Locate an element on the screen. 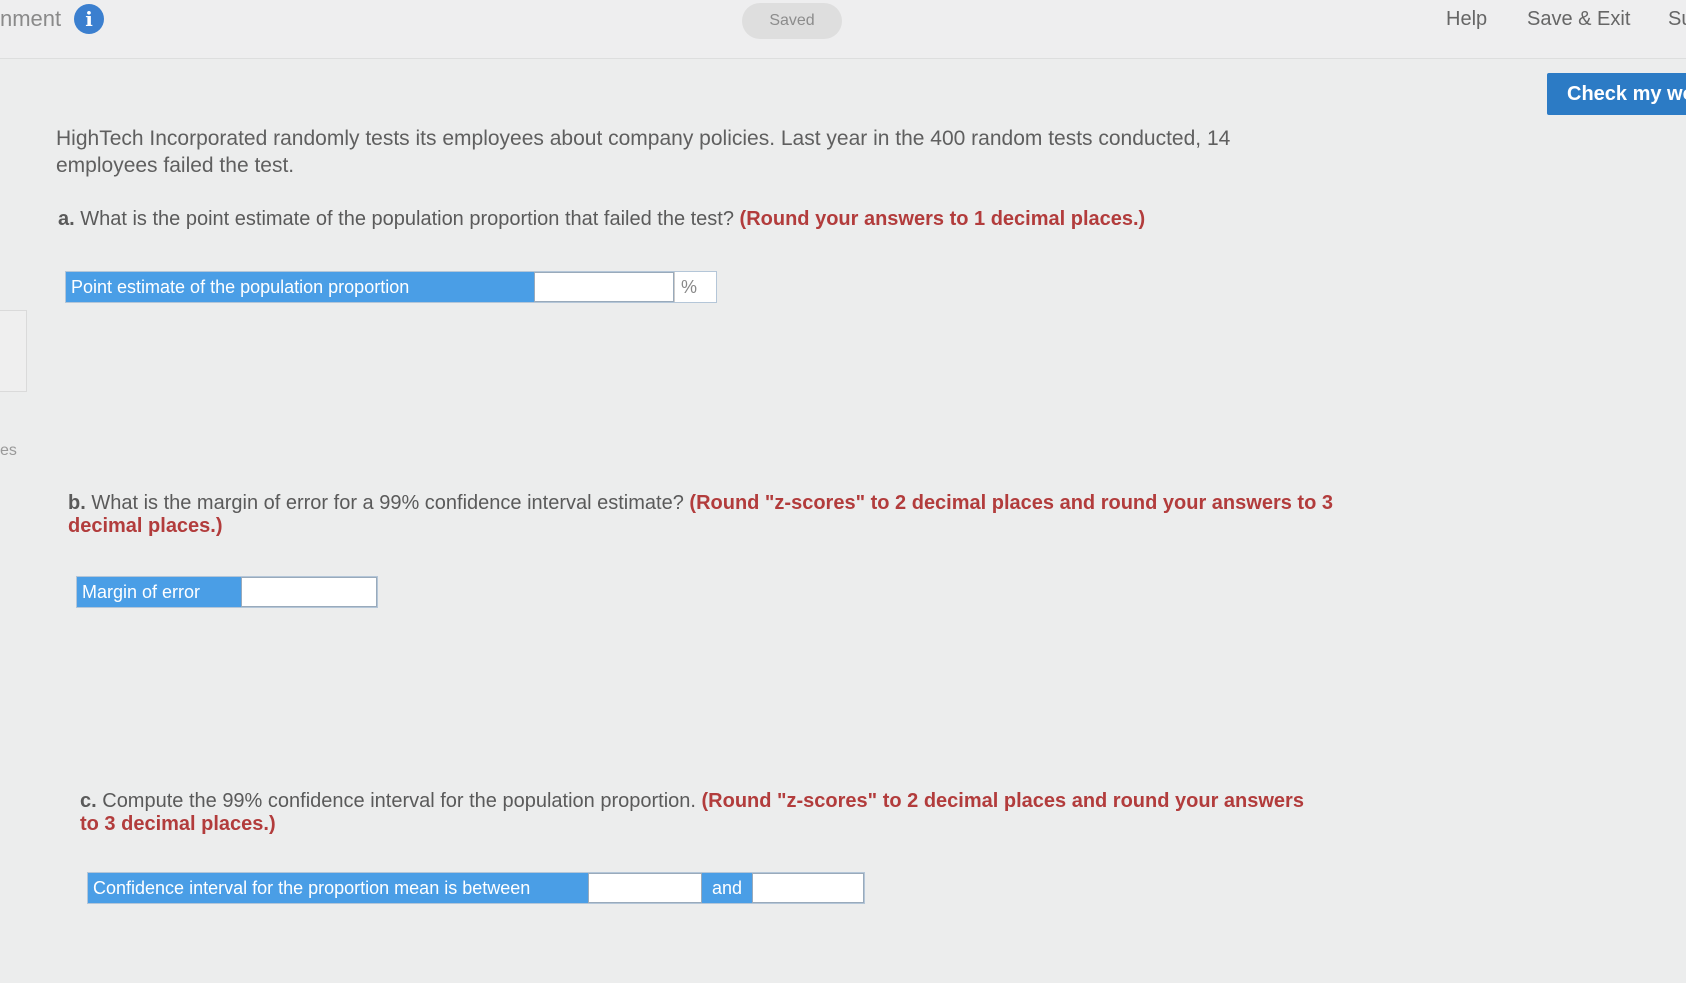 The width and height of the screenshot is (1686, 983). assignment-title: nment is located at coordinates (31, 18).